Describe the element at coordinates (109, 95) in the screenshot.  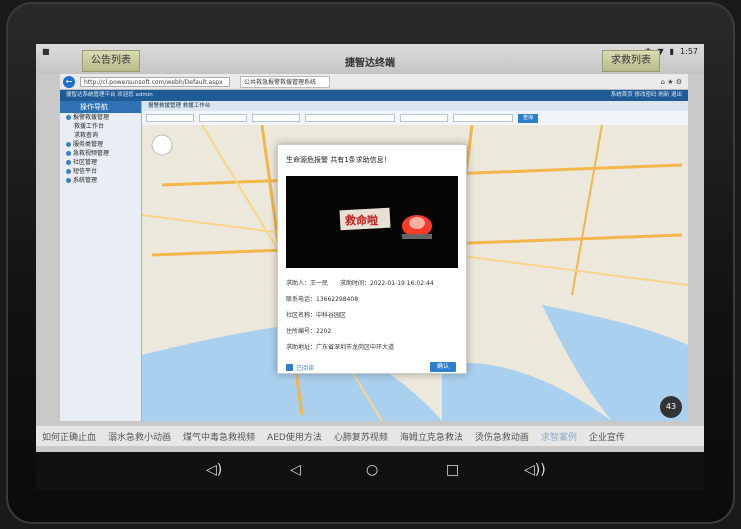
I see `topbar-welcome: 捷智达系统管理平台 欢迎您 admin` at that location.